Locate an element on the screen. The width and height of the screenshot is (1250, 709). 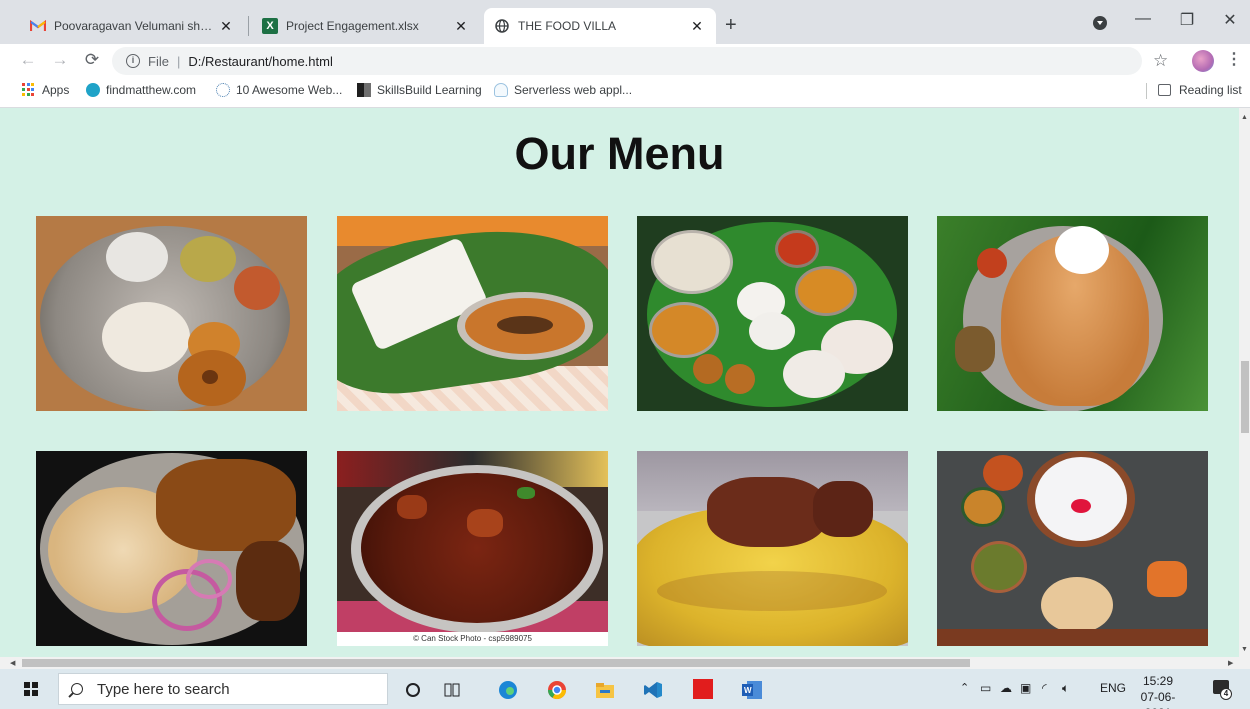
tab-gmail: Poovaragavan Velumani shared ✕ is located at coordinates (132, 26).